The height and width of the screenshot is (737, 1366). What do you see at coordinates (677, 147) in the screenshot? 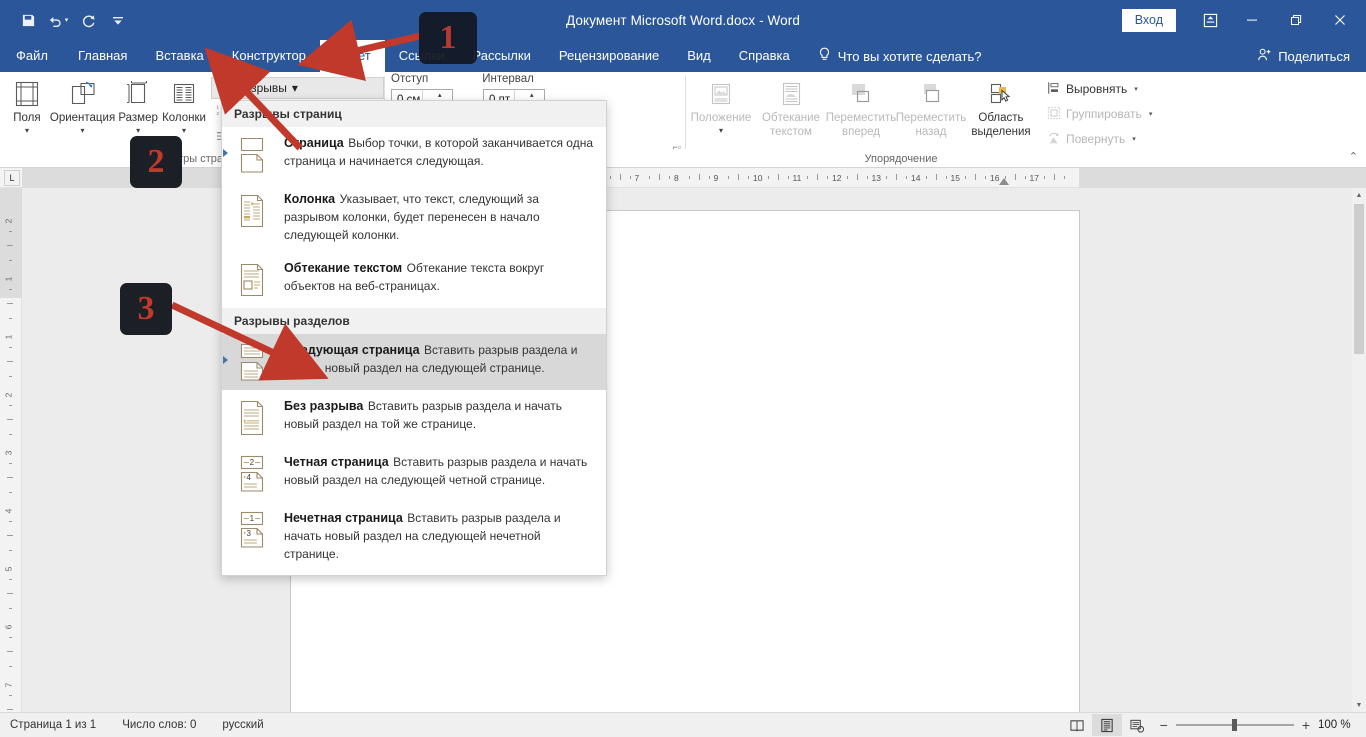
I see `paragraph-dialog-launcher: ⌐▫` at bounding box center [677, 147].